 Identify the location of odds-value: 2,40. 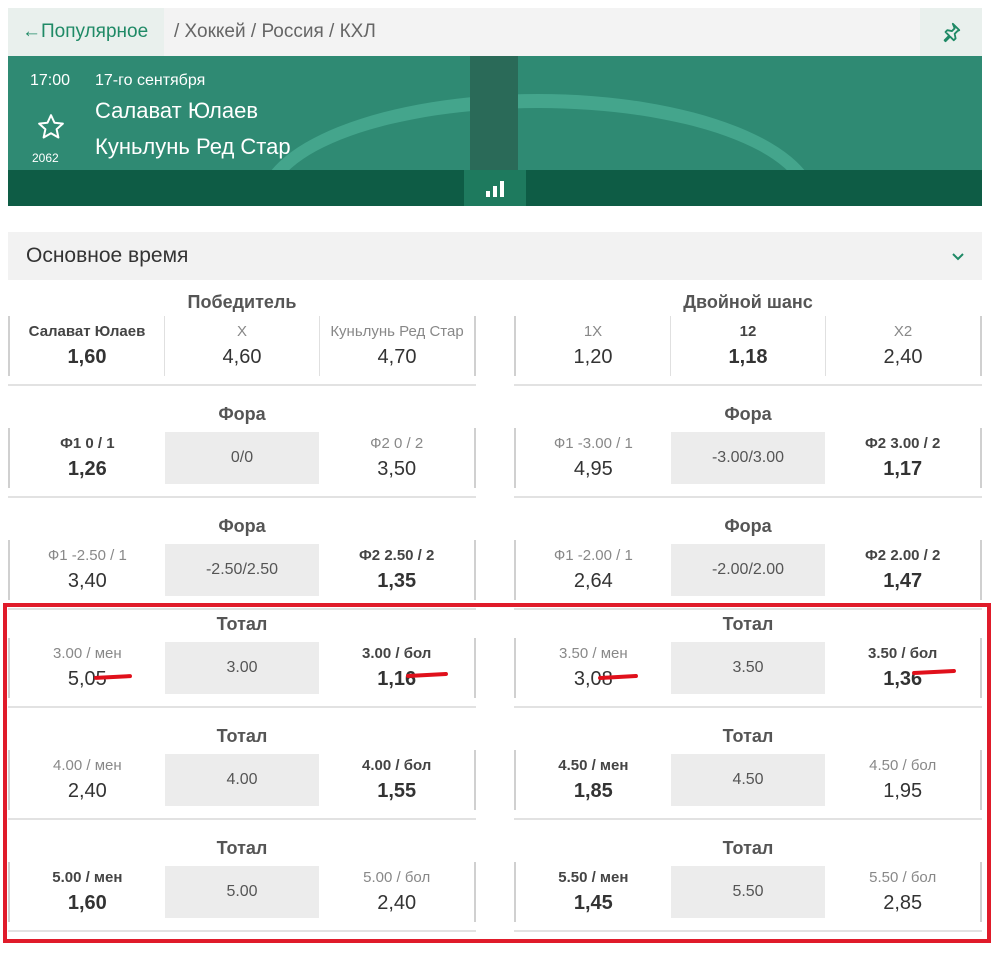
(903, 357).